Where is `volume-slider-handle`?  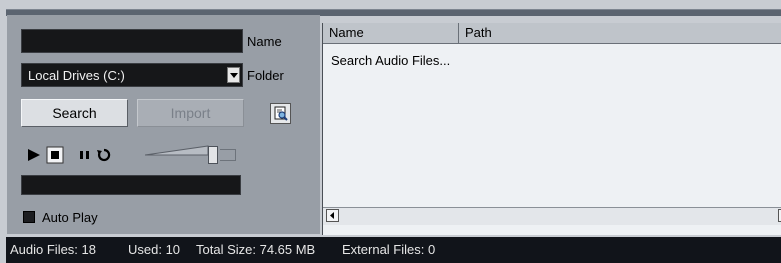 volume-slider-handle is located at coordinates (213, 155).